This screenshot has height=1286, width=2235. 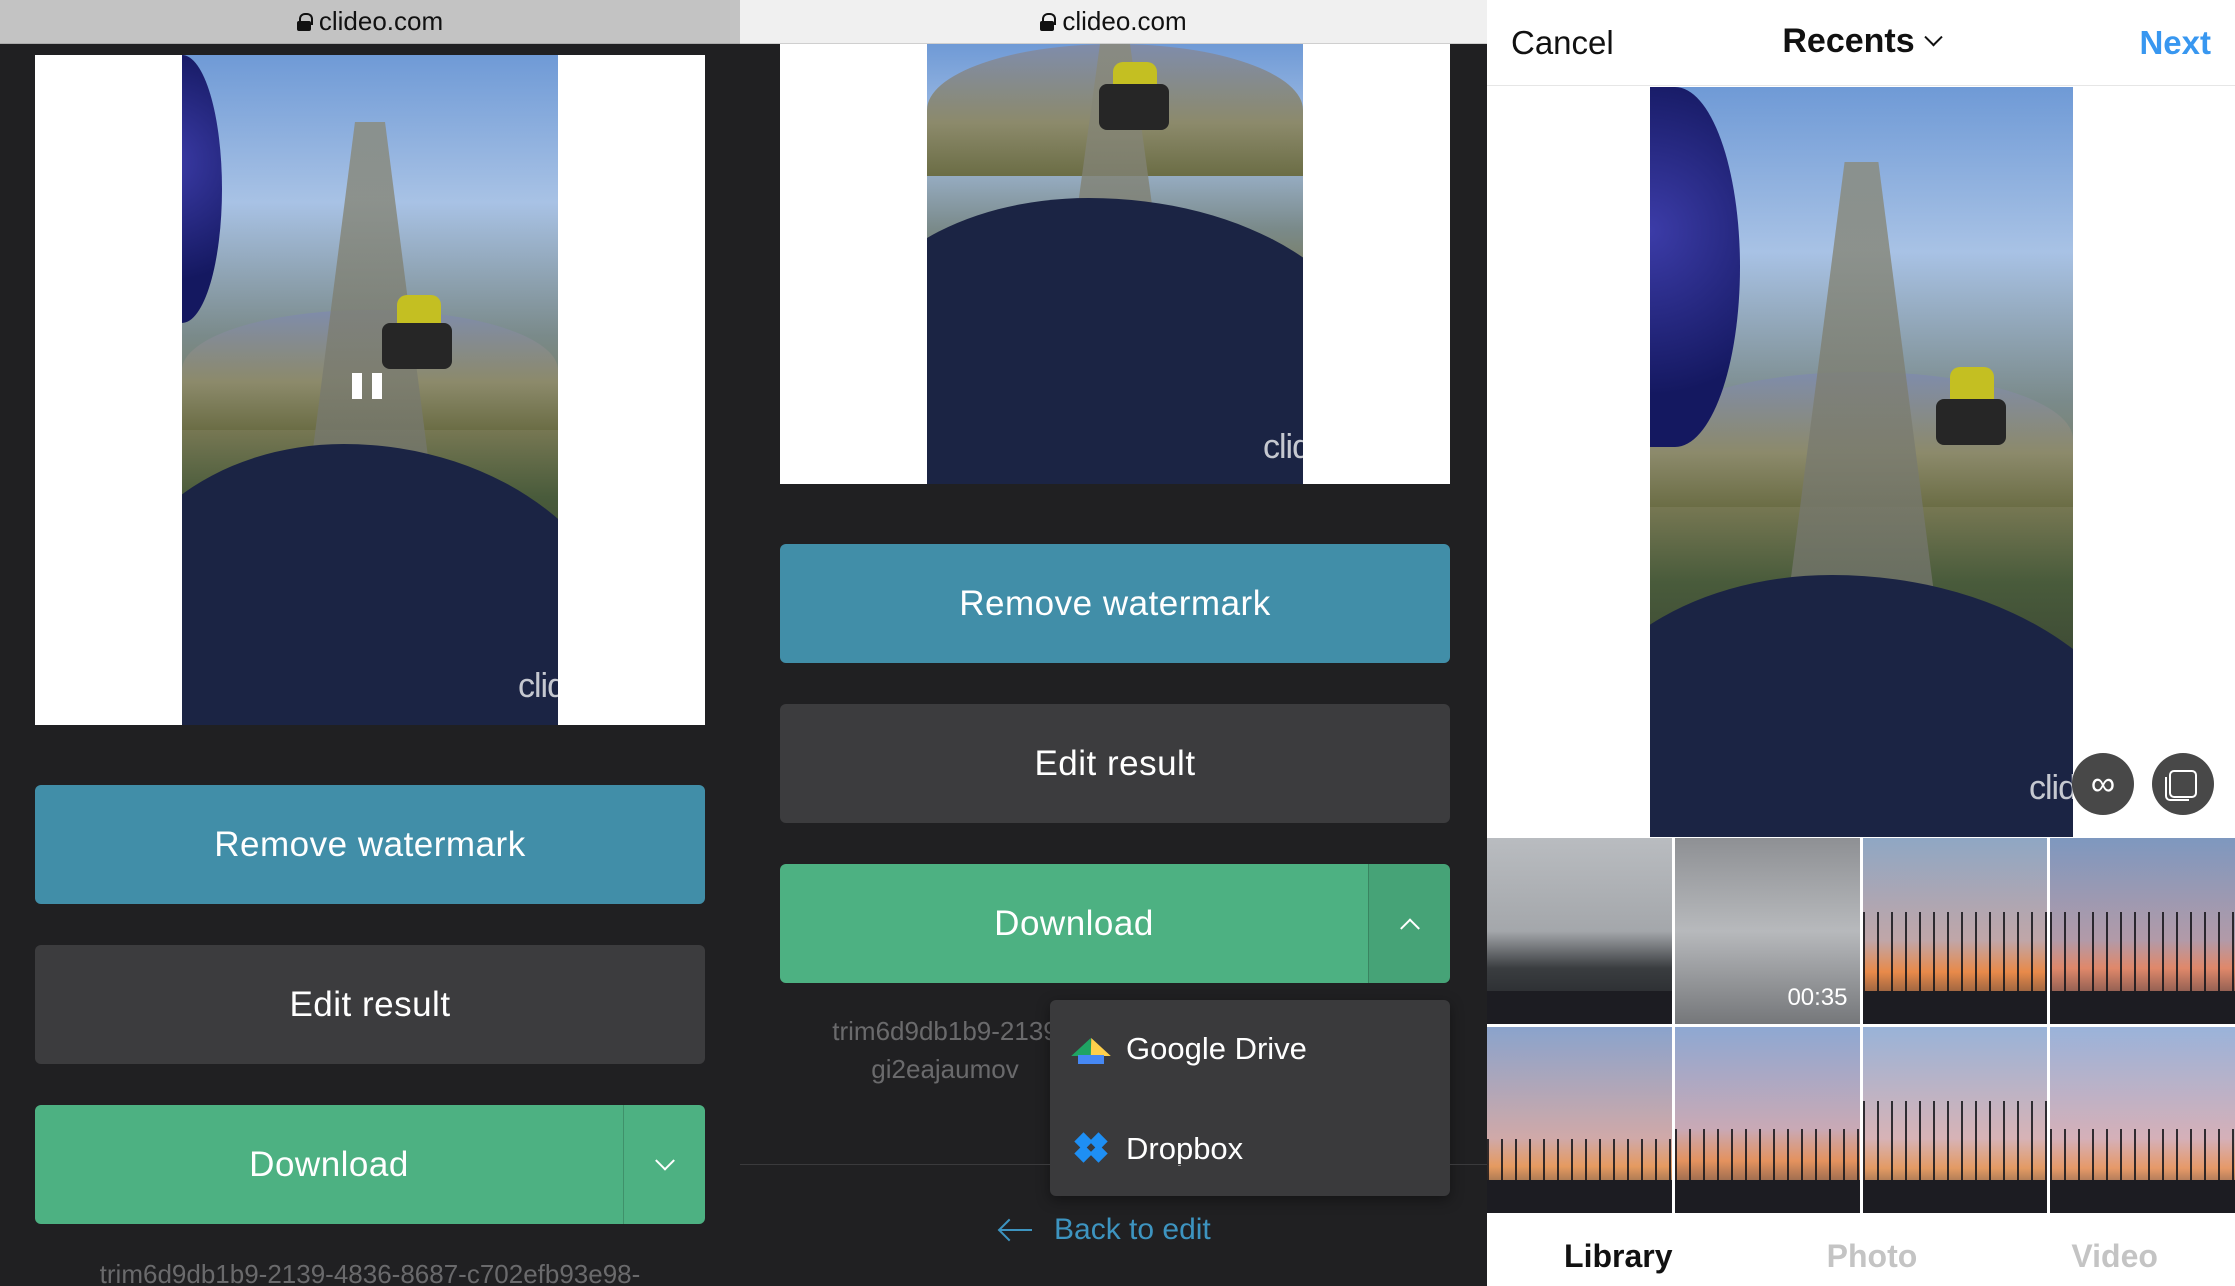 I want to click on tab-photo: Photo, so click(x=1872, y=1256).